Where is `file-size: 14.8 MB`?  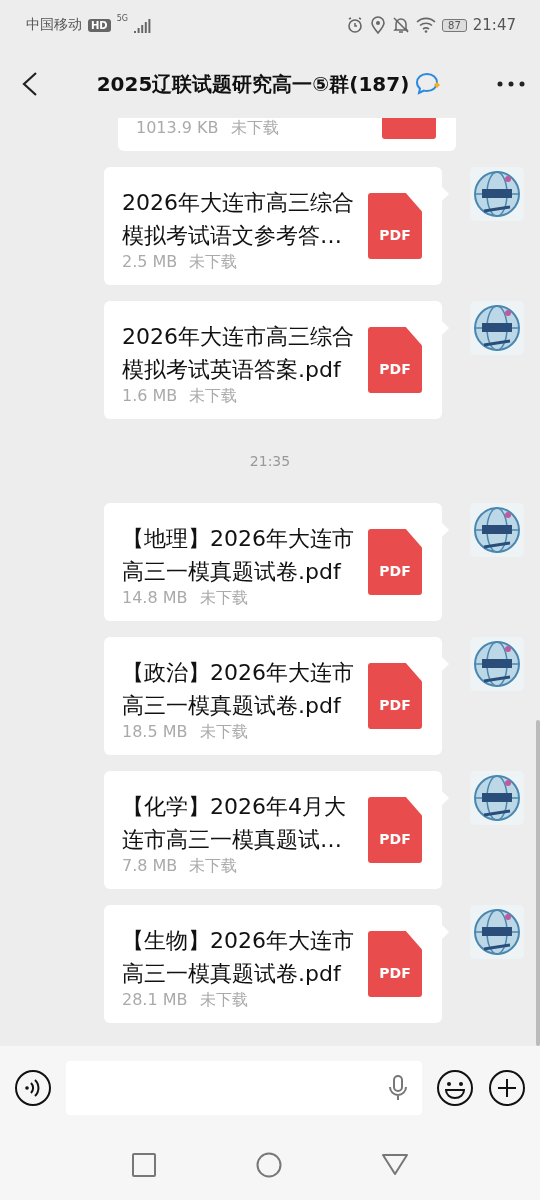 file-size: 14.8 MB is located at coordinates (155, 598).